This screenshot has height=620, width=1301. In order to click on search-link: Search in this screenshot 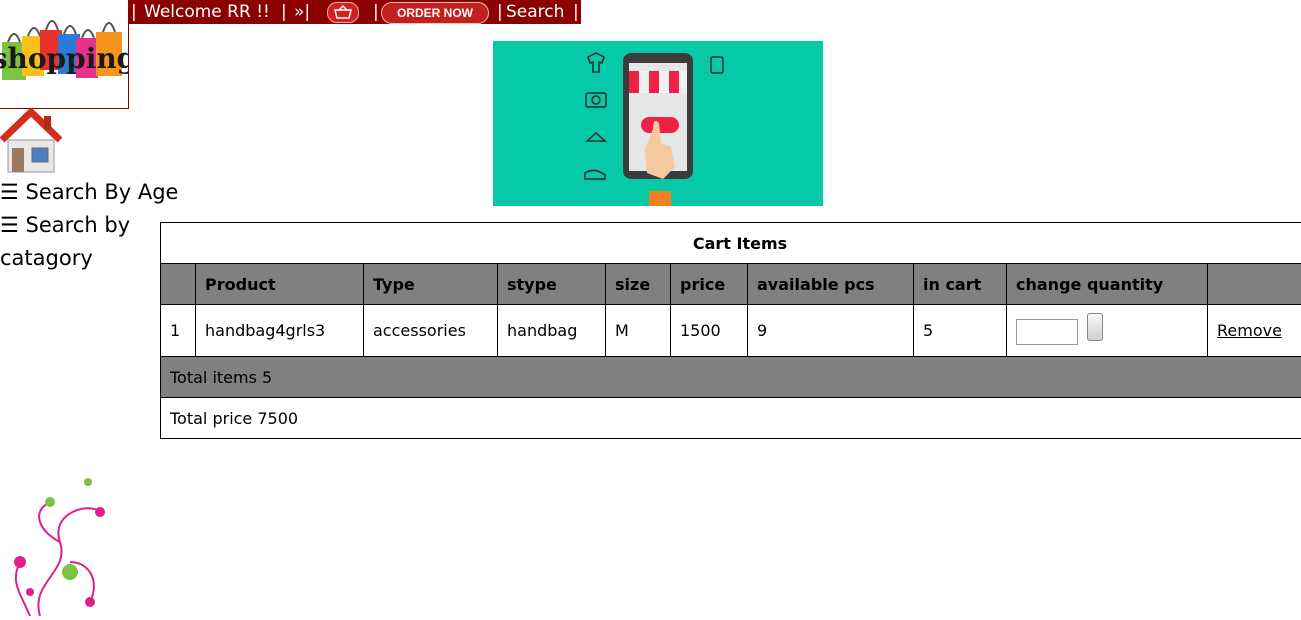, I will do `click(535, 12)`.